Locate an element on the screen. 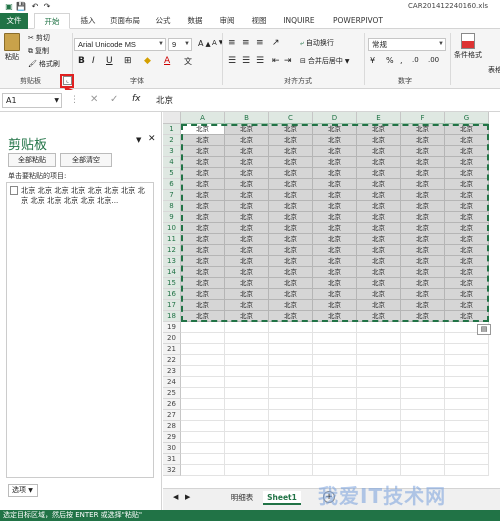  fill-color-icon: ◆ is located at coordinates (147, 61).